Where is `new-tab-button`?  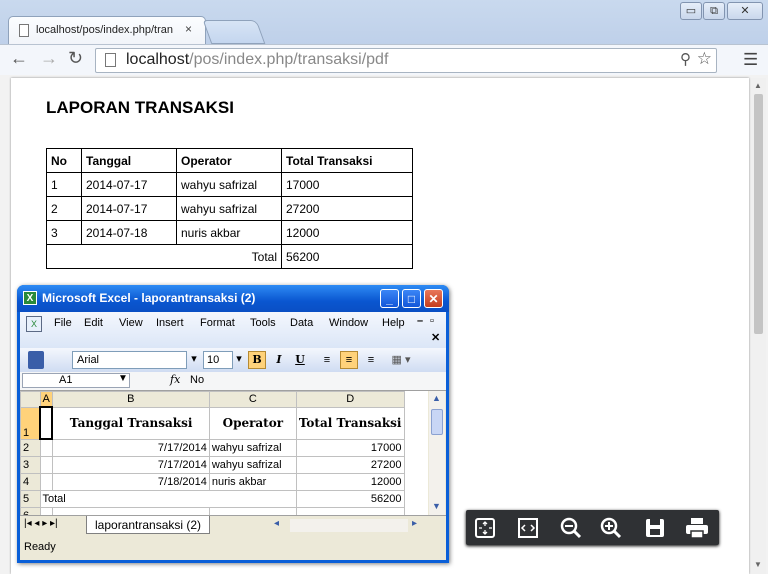
new-tab-button is located at coordinates (234, 32).